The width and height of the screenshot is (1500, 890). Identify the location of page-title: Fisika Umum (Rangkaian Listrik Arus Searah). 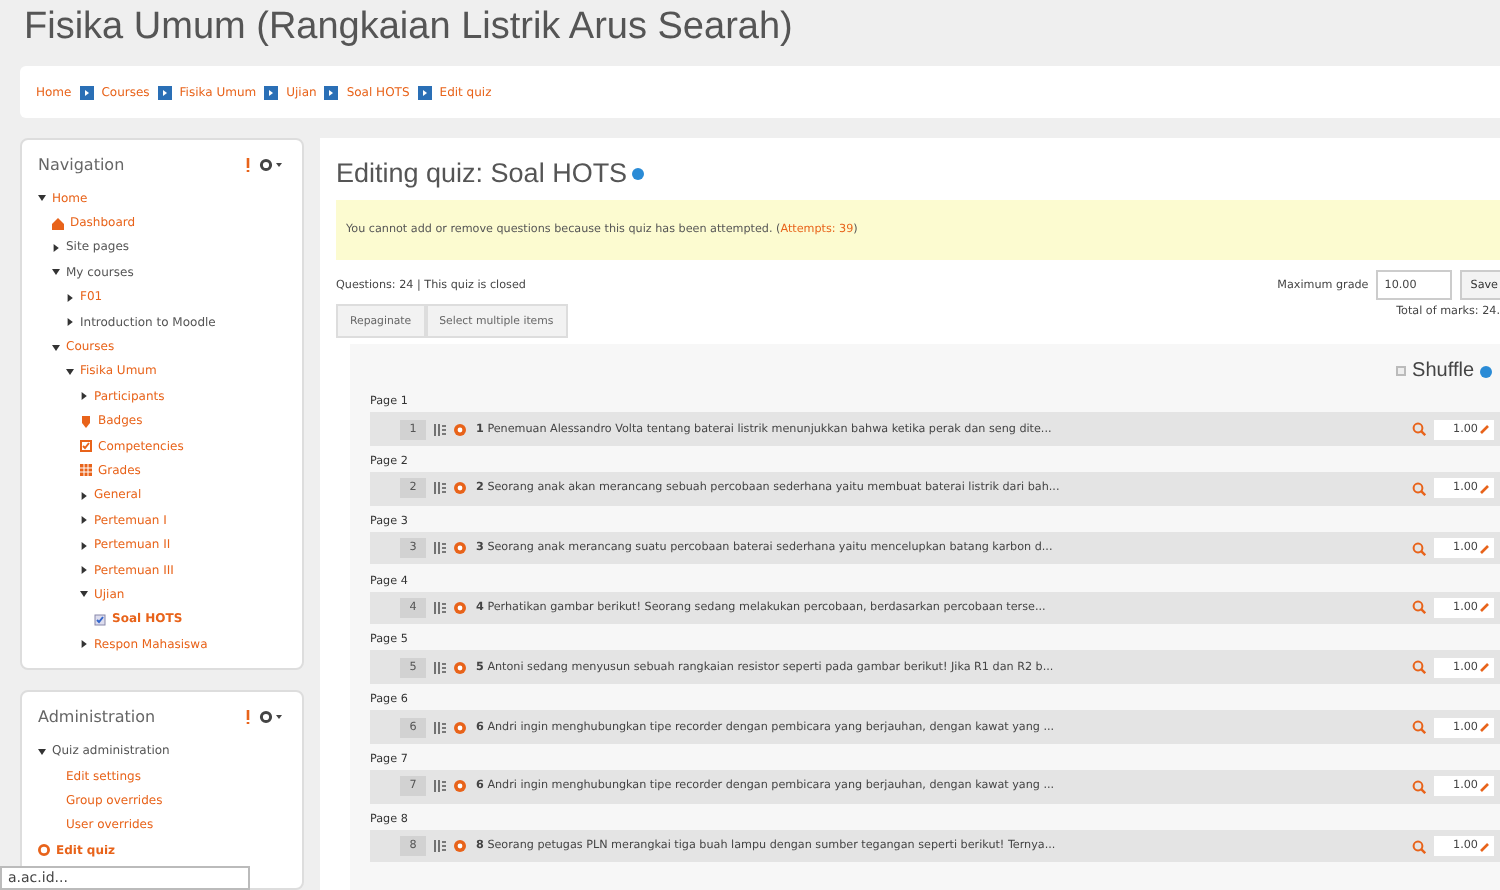
(408, 28).